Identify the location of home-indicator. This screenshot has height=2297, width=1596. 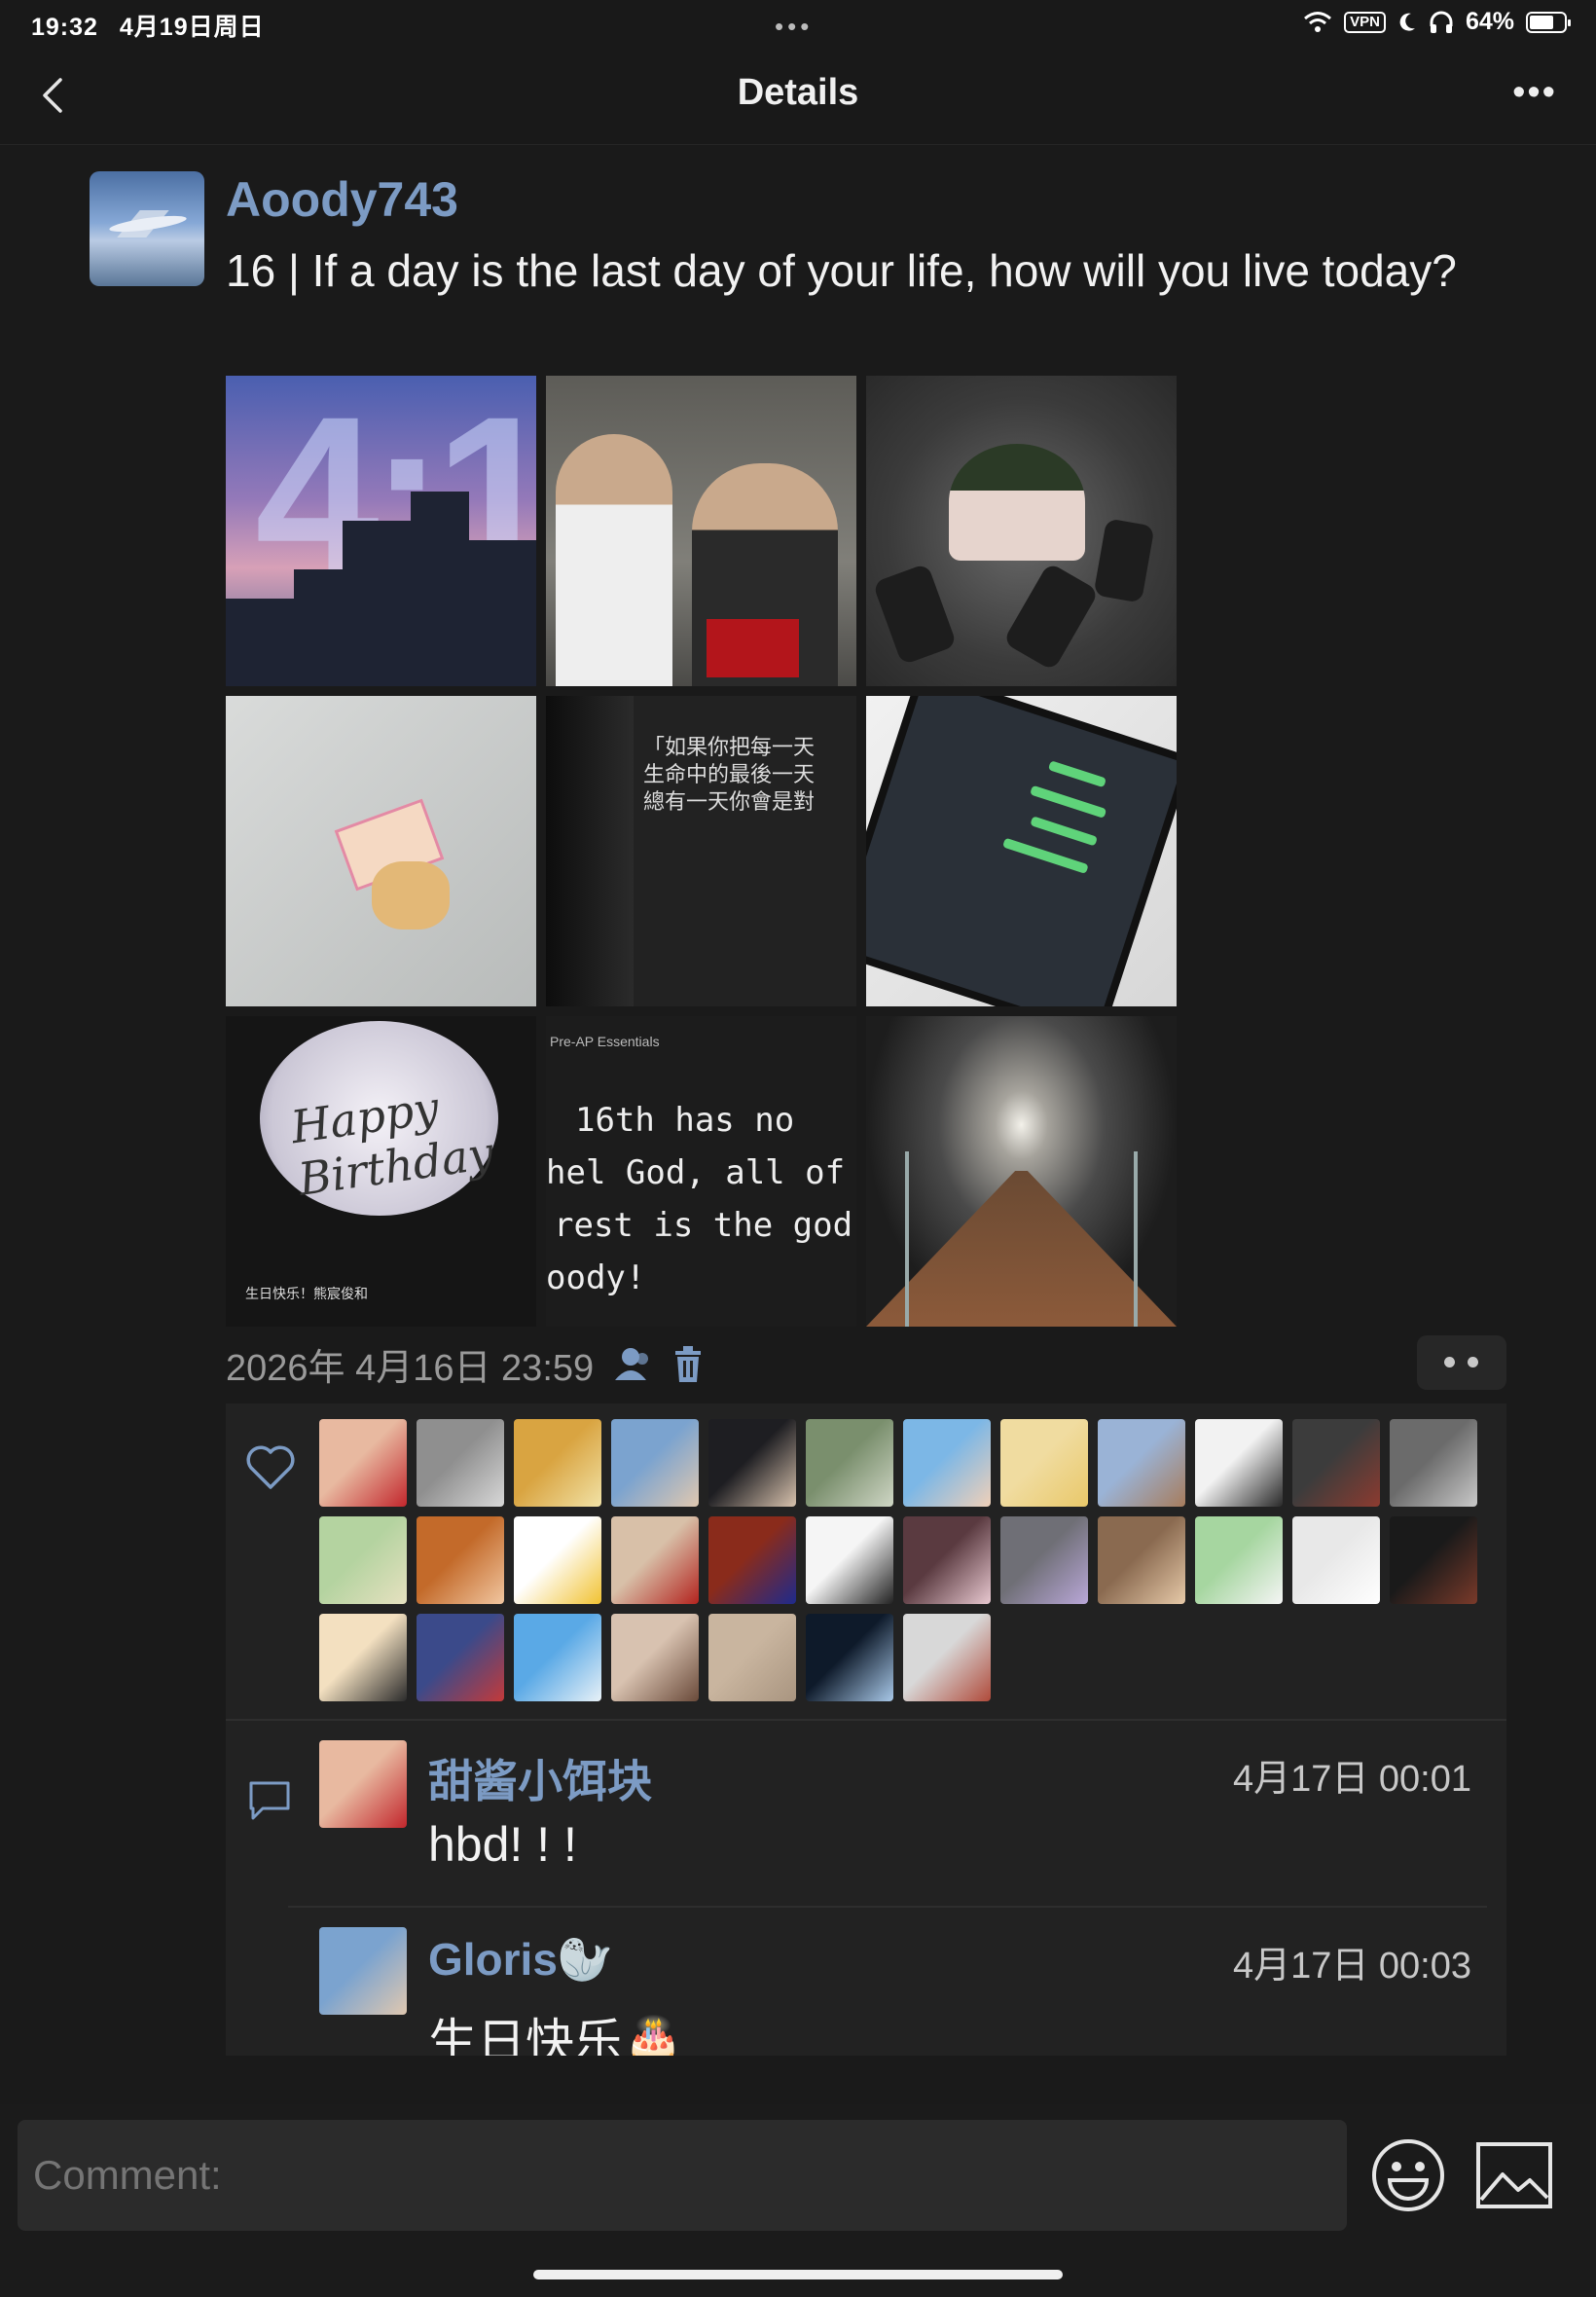
(798, 2274).